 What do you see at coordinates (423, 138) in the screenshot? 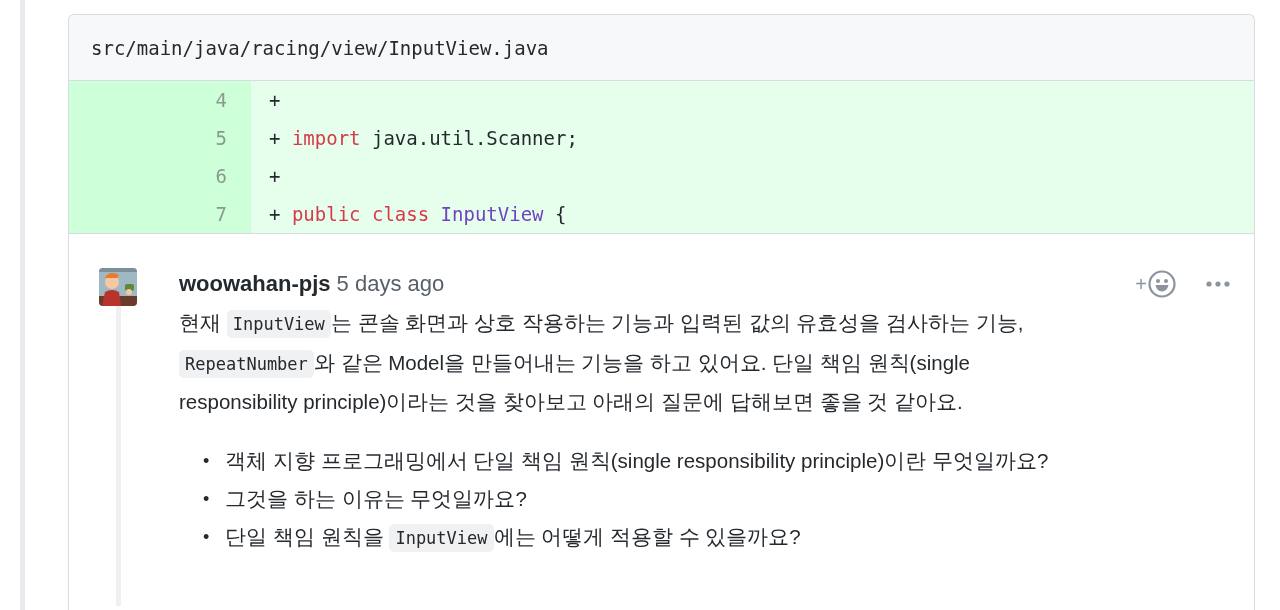
I see `code-line: + import java.util.Scanner;` at bounding box center [423, 138].